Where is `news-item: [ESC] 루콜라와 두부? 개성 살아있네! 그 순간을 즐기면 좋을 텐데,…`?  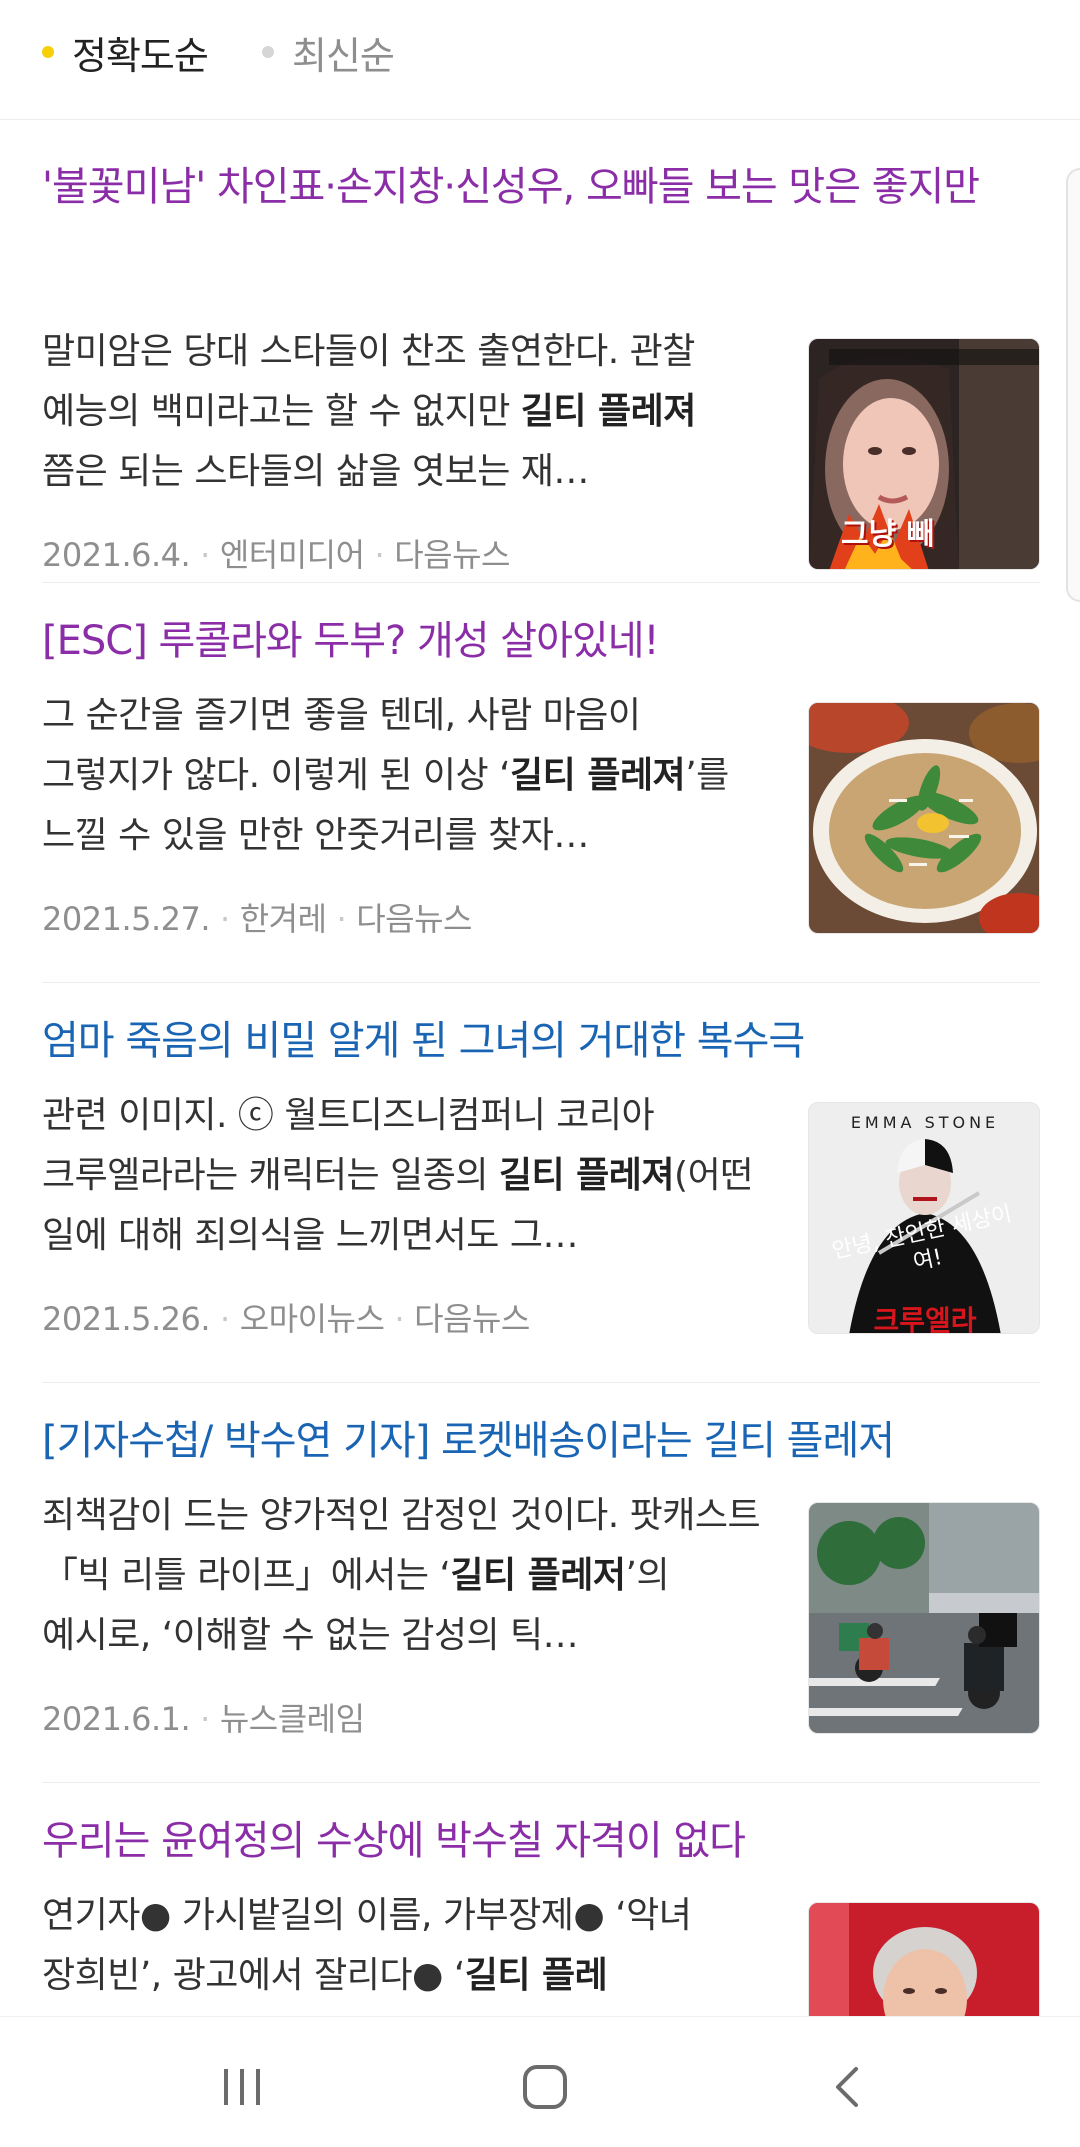
news-item: [ESC] 루콜라와 두부? 개성 살아있네! 그 순간을 즐기면 좋을 텐데,… is located at coordinates (541, 775).